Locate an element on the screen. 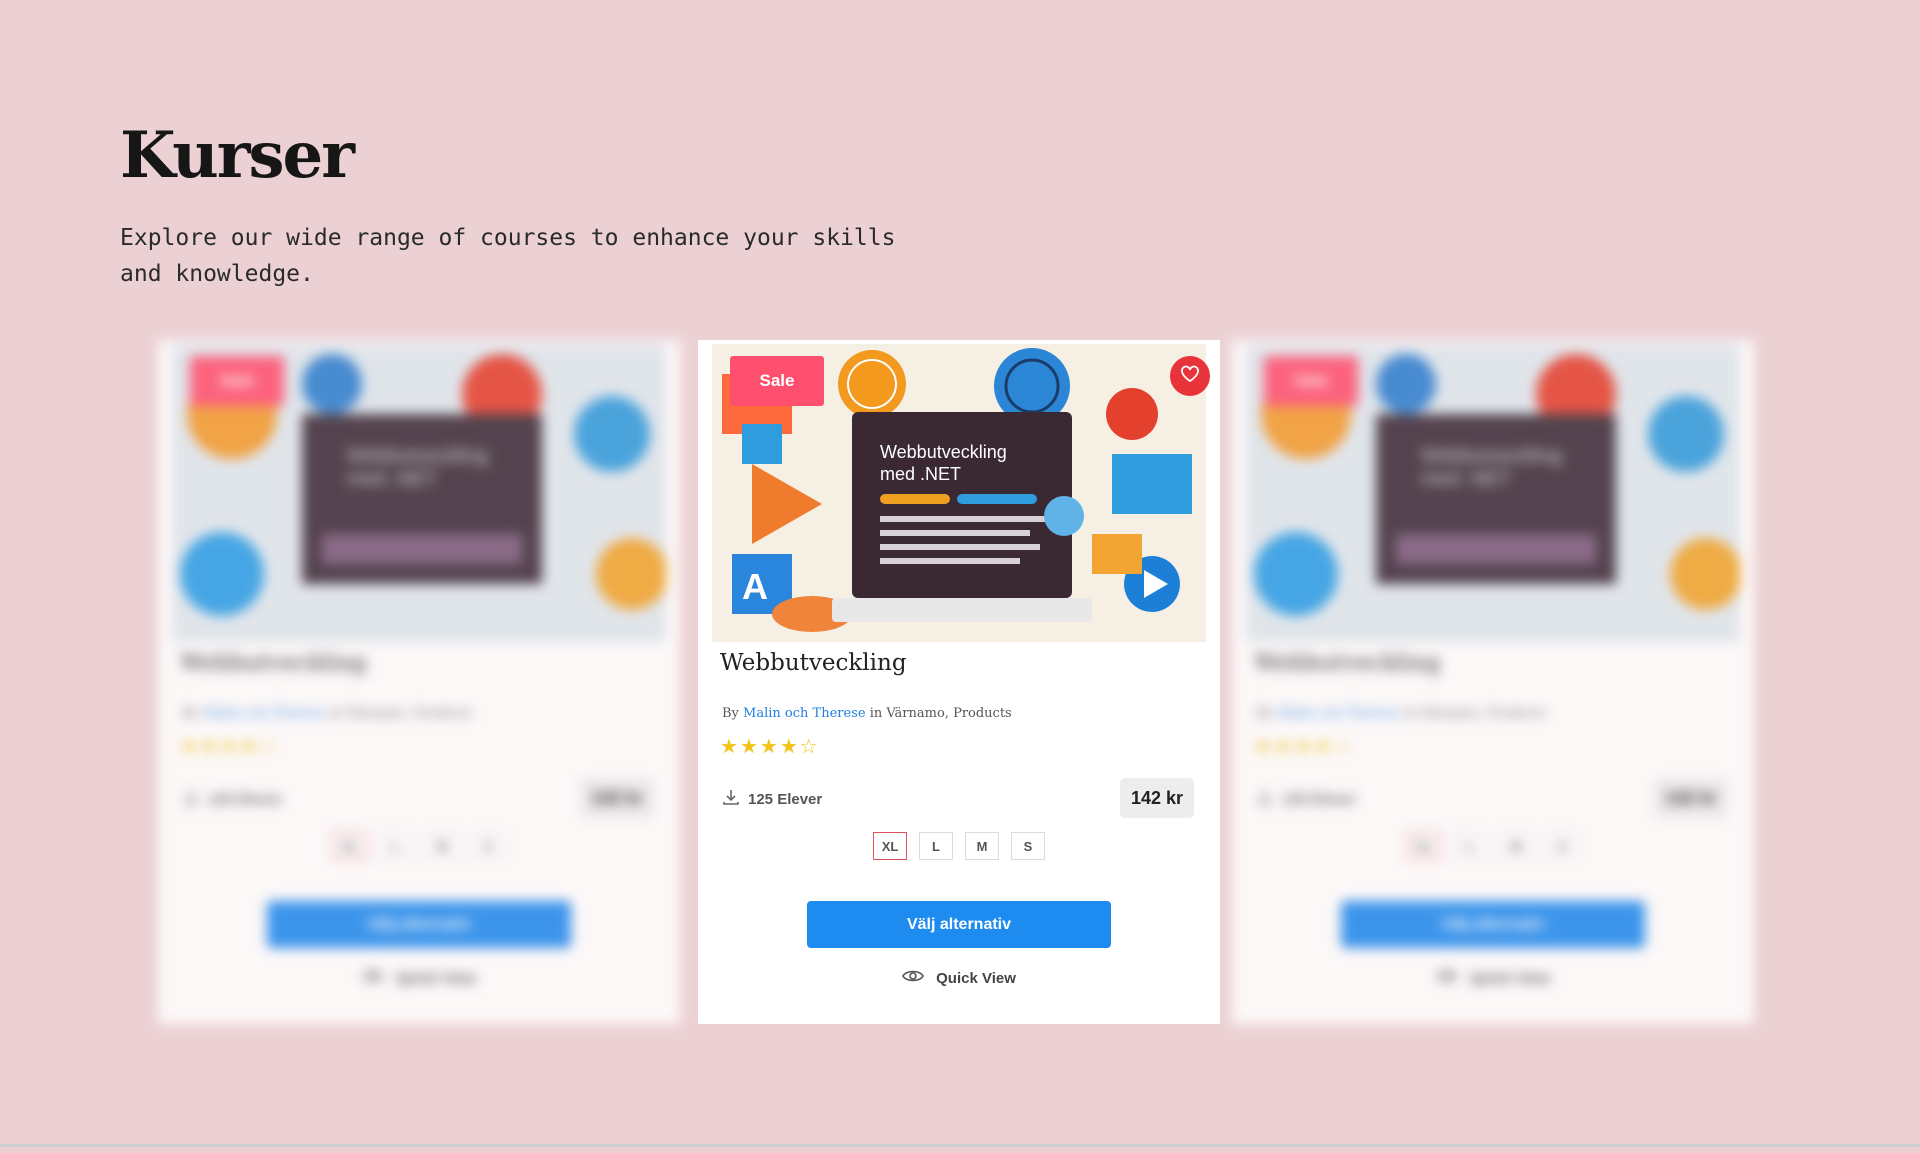 The image size is (1920, 1153). heart-icon is located at coordinates (1190, 376).